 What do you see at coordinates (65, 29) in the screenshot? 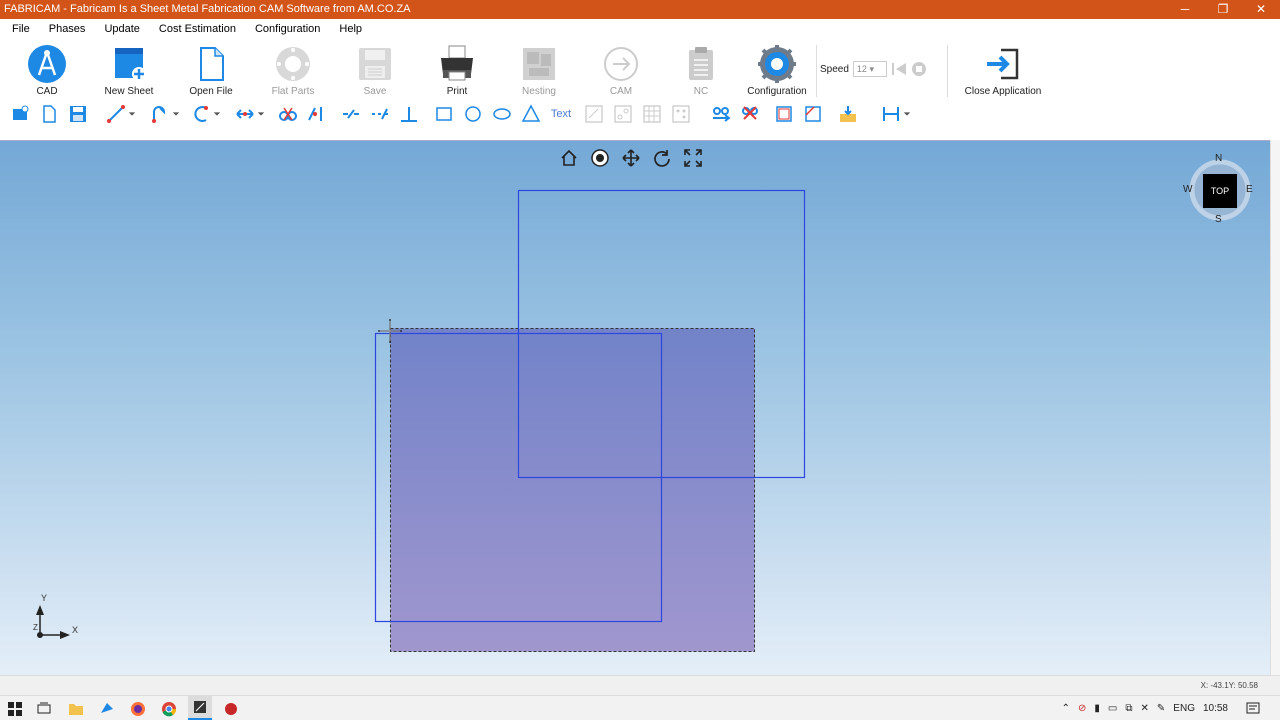
I see `menu-phases: Phases` at bounding box center [65, 29].